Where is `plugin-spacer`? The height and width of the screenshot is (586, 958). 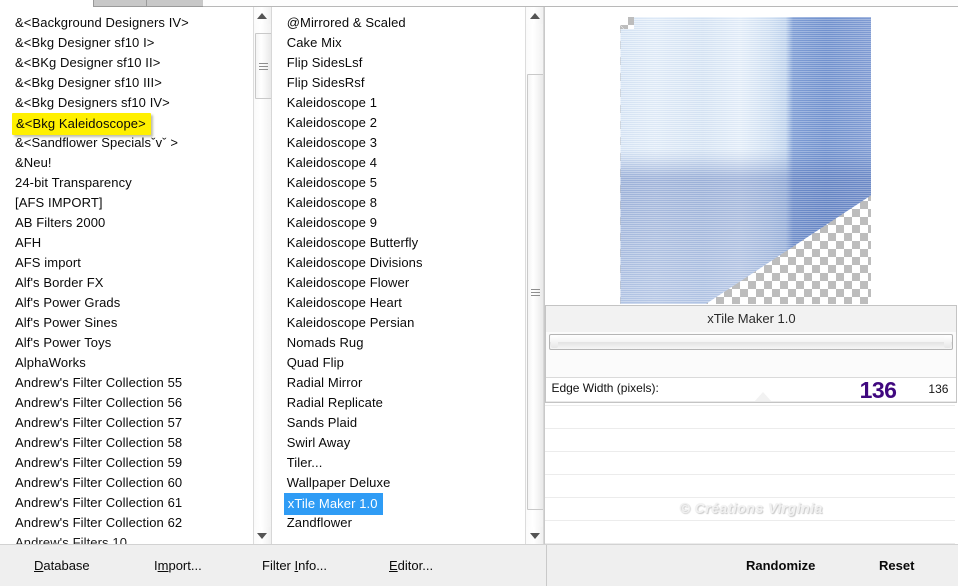
plugin-spacer is located at coordinates (751, 365).